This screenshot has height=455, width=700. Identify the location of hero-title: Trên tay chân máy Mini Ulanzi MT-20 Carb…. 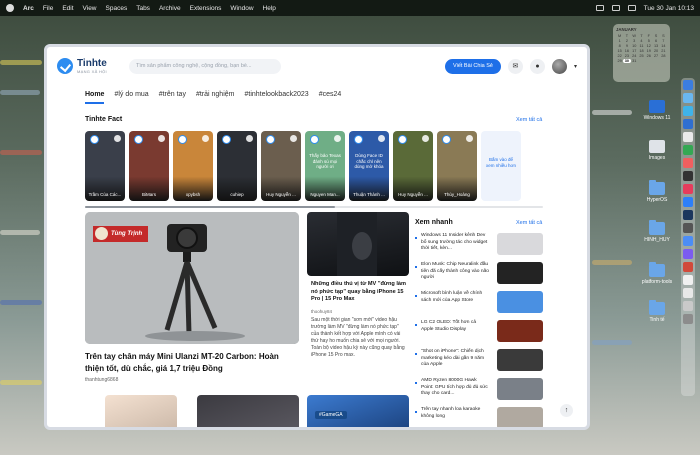
(192, 362).